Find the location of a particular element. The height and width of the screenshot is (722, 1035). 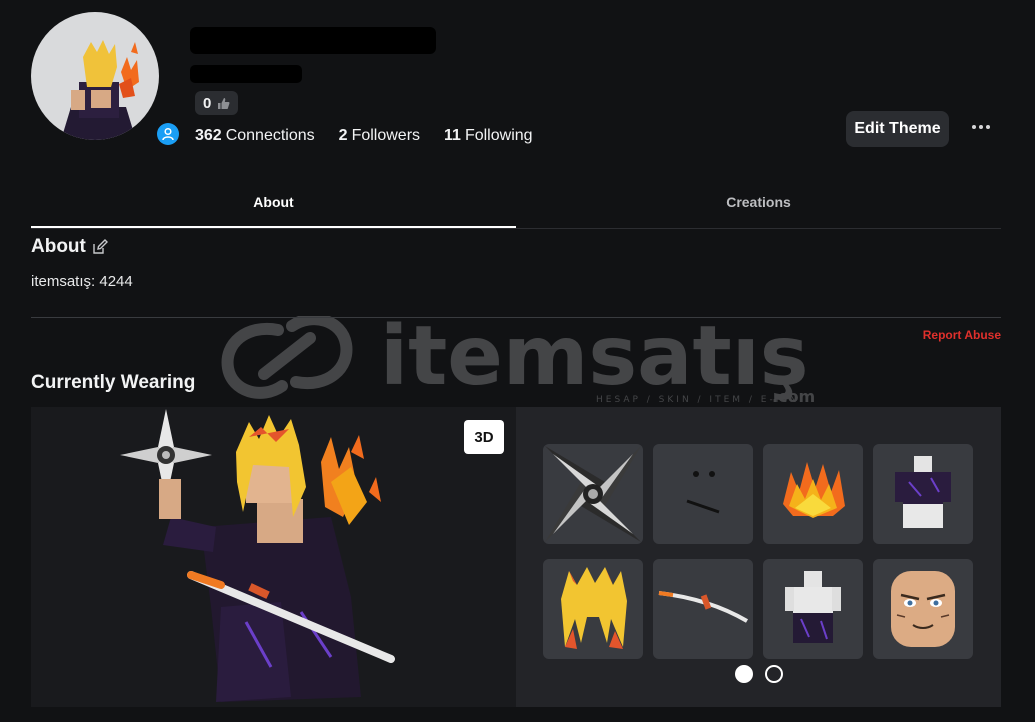

flame-hair-icon is located at coordinates (814, 490).